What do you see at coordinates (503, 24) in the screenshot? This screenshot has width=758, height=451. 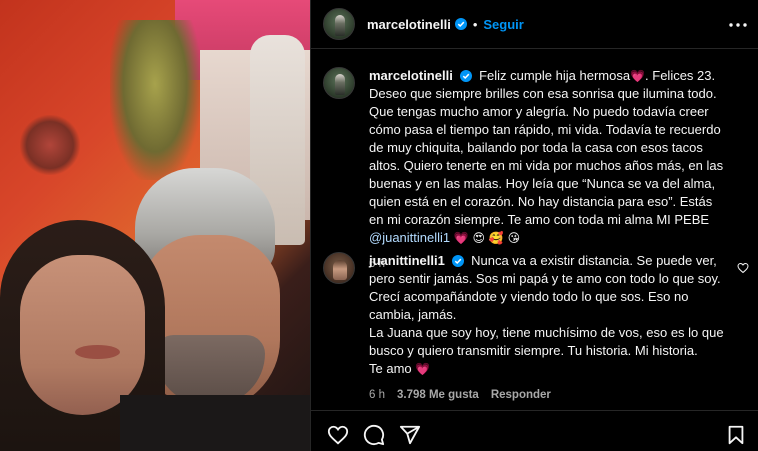 I see `follow-button: Seguir` at bounding box center [503, 24].